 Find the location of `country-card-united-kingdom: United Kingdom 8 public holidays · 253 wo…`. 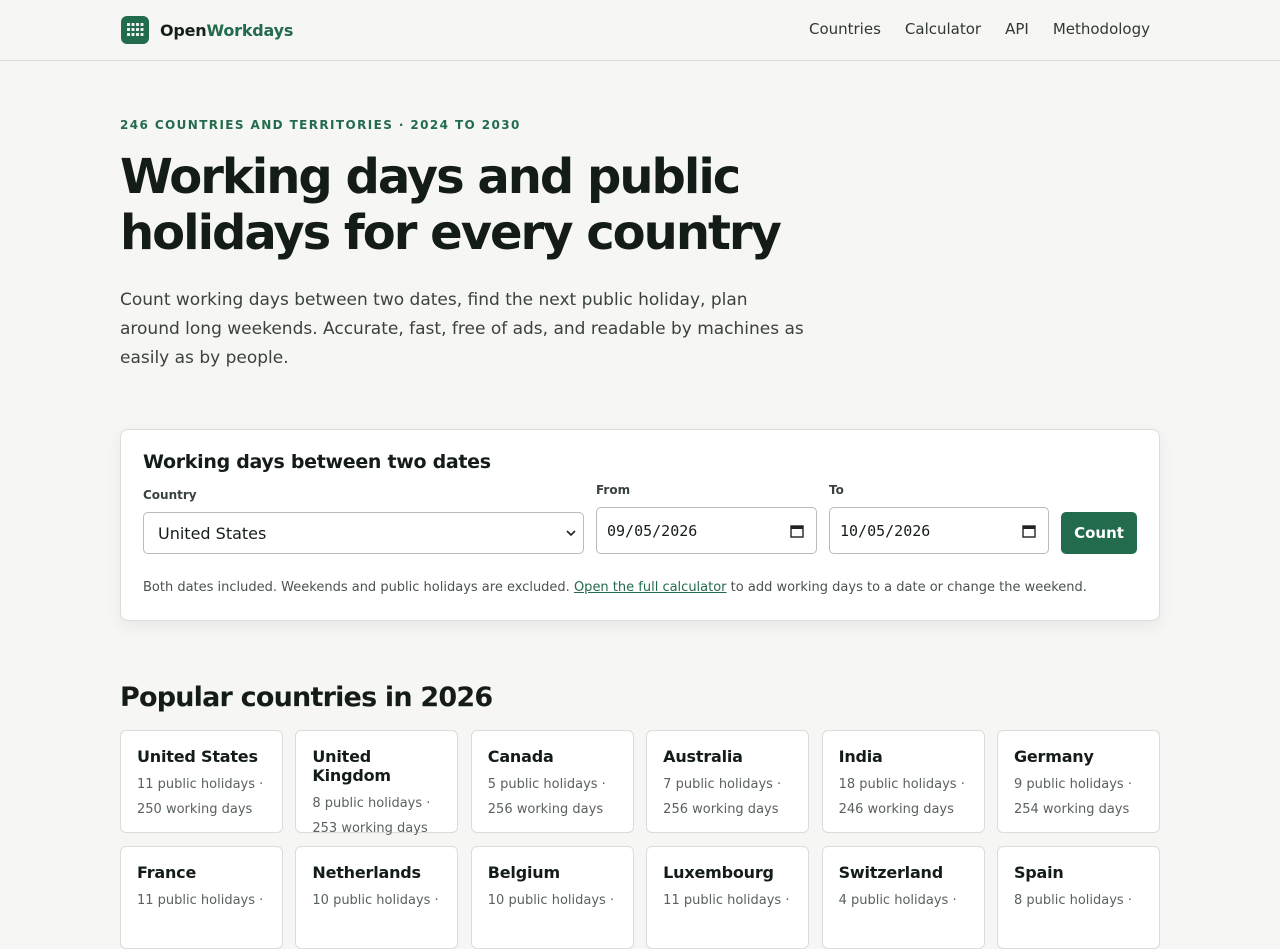

country-card-united-kingdom: United Kingdom 8 public holidays · 253 wo… is located at coordinates (377, 783).